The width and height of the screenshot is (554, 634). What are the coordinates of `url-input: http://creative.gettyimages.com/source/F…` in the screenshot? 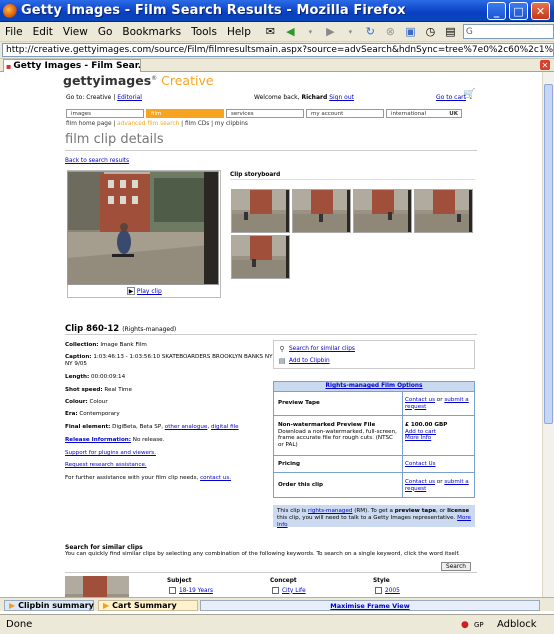 It's located at (278, 50).